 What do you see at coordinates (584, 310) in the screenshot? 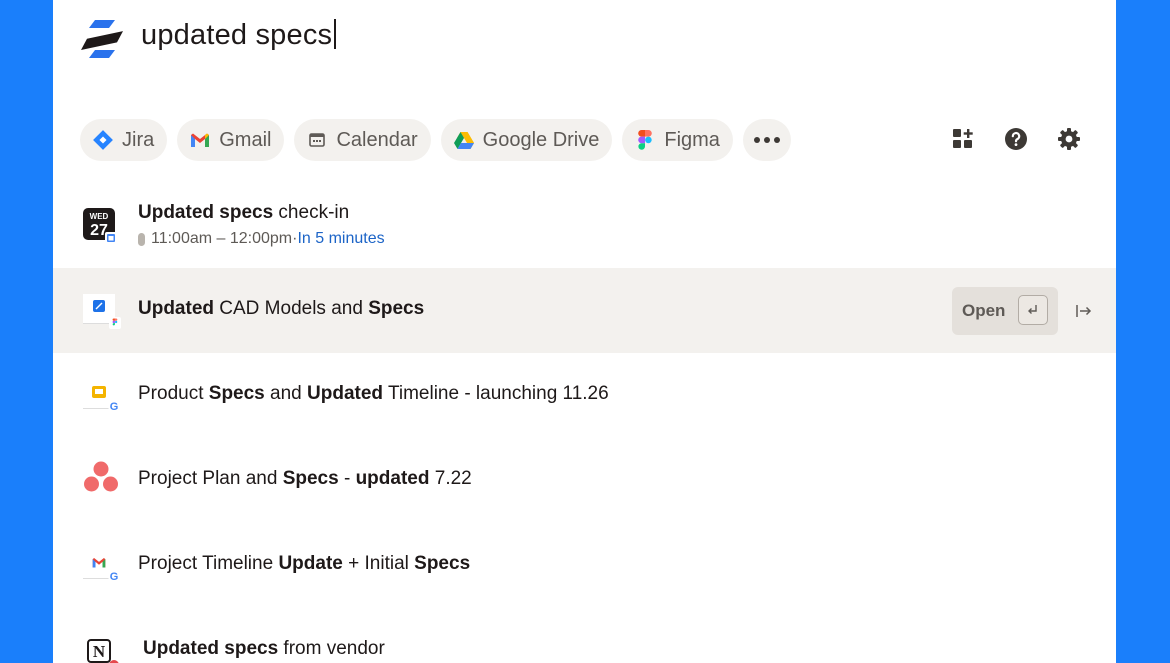
I see `result-item: Updated CAD Models and Specs Open` at bounding box center [584, 310].